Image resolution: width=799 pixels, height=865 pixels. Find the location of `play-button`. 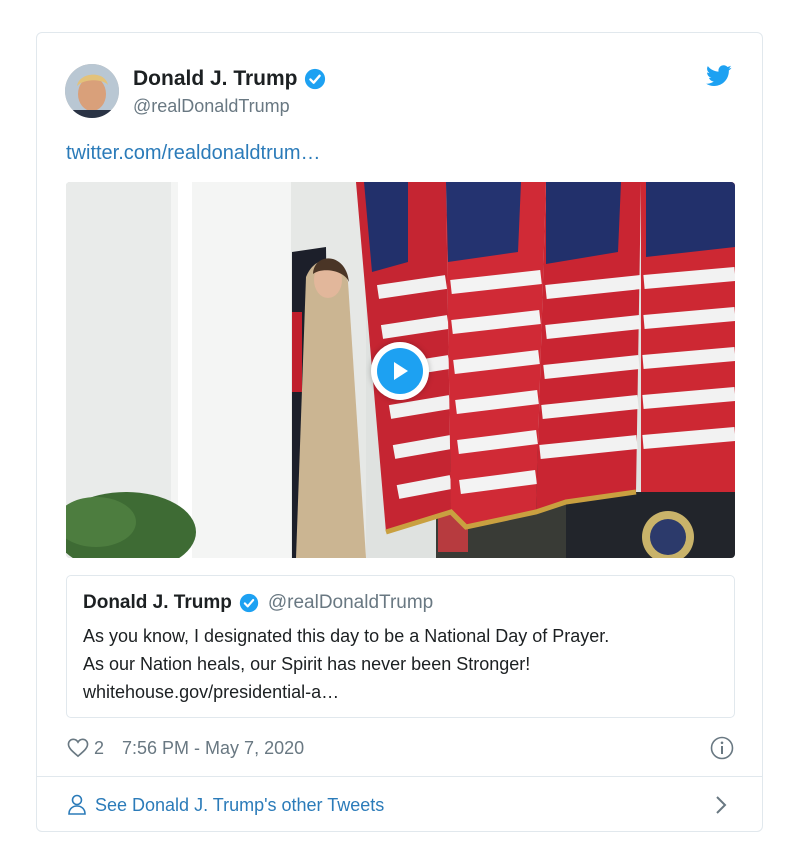

play-button is located at coordinates (400, 371).